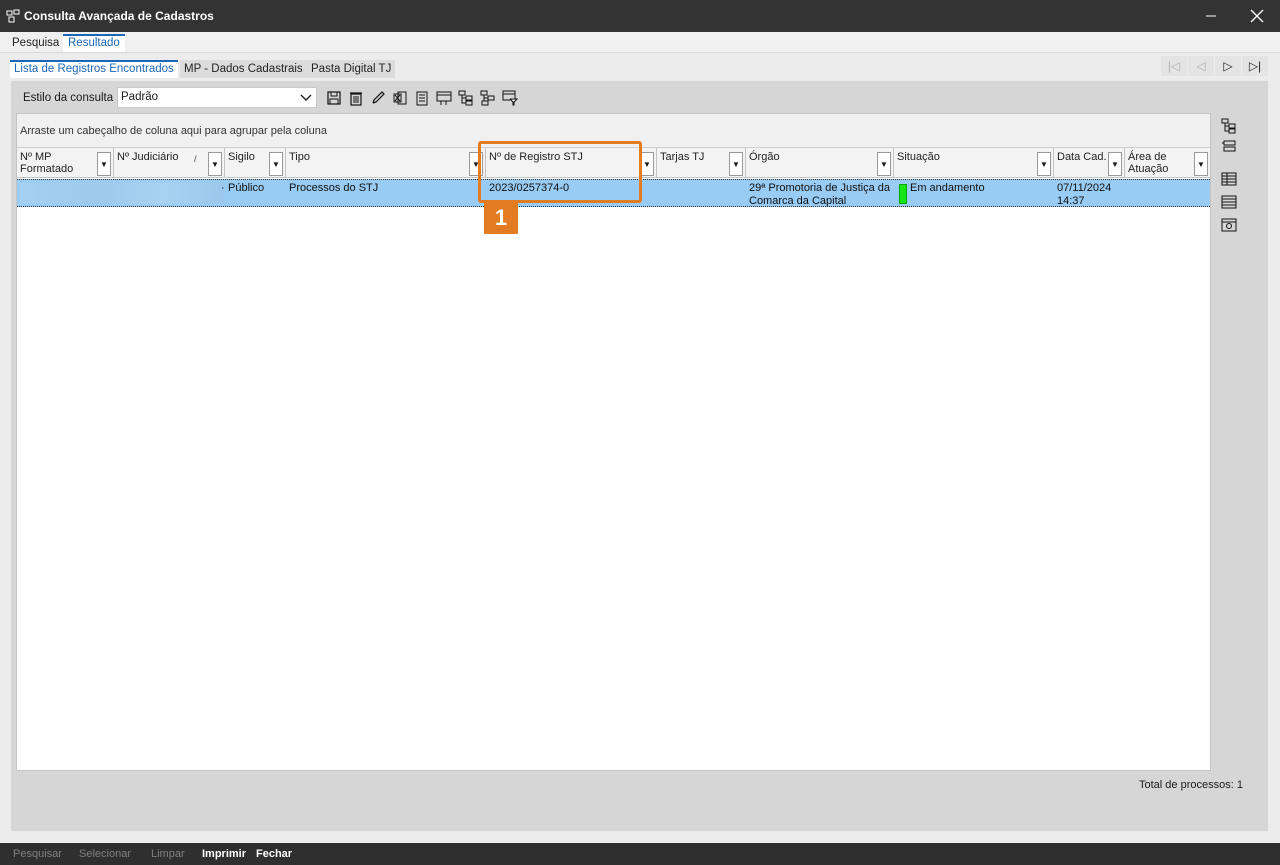 Image resolution: width=1280 pixels, height=865 pixels. What do you see at coordinates (386, 163) in the screenshot?
I see `column-header-tipo: Tipo ▼` at bounding box center [386, 163].